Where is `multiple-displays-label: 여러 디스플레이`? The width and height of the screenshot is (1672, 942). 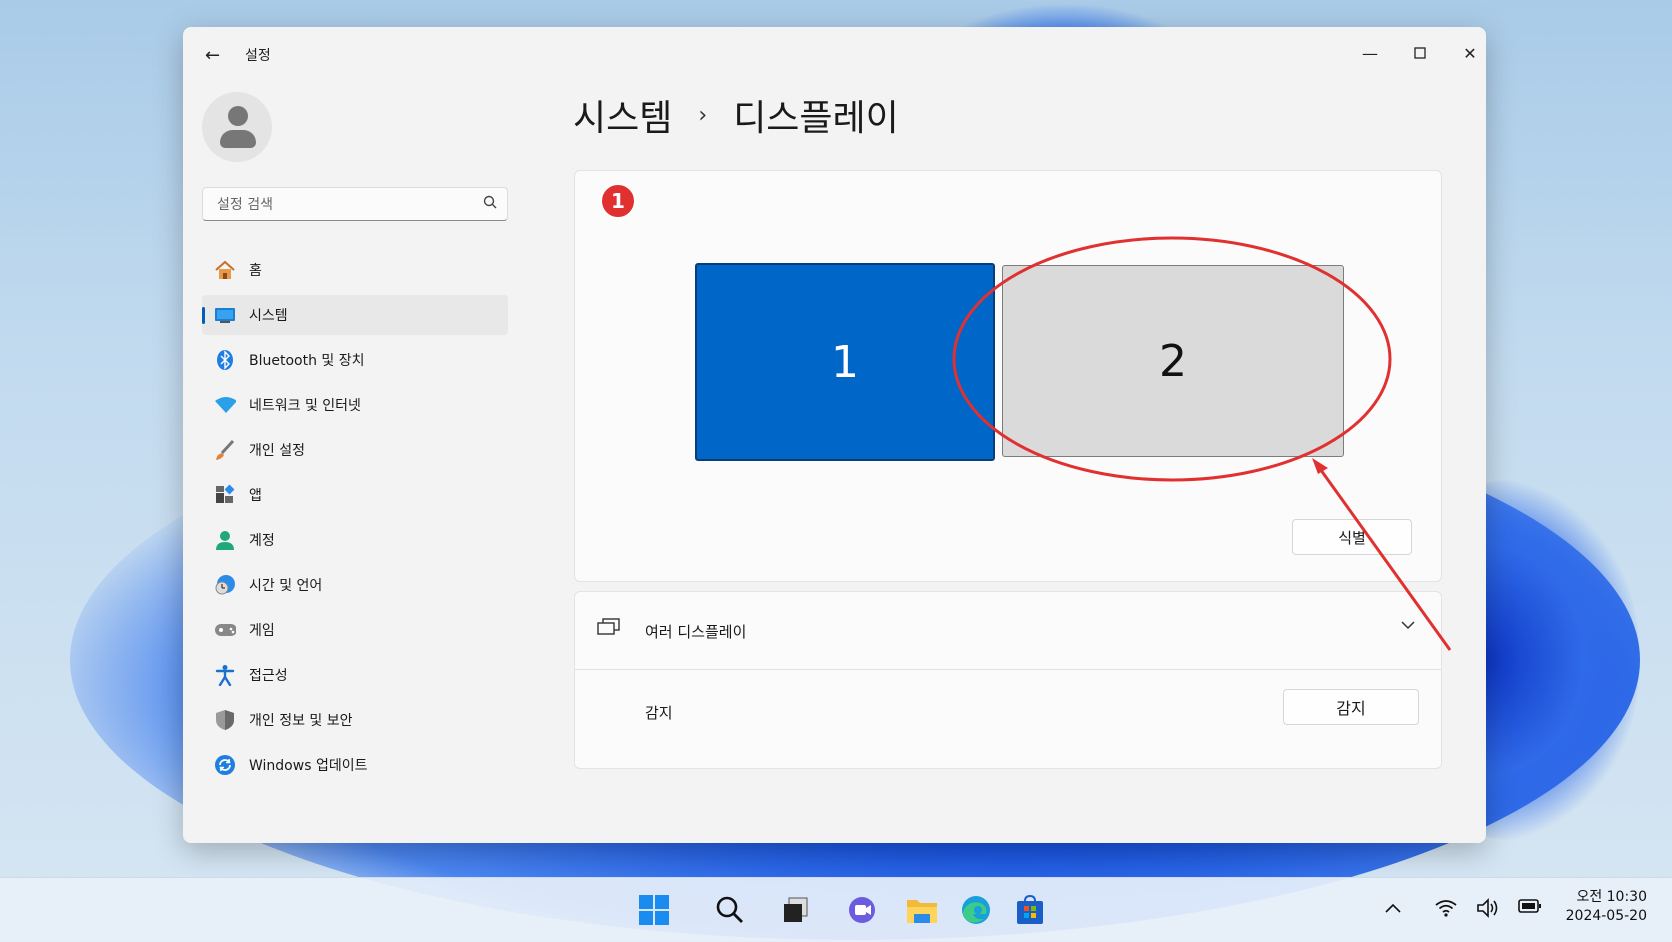 multiple-displays-label: 여러 디스플레이 is located at coordinates (696, 632).